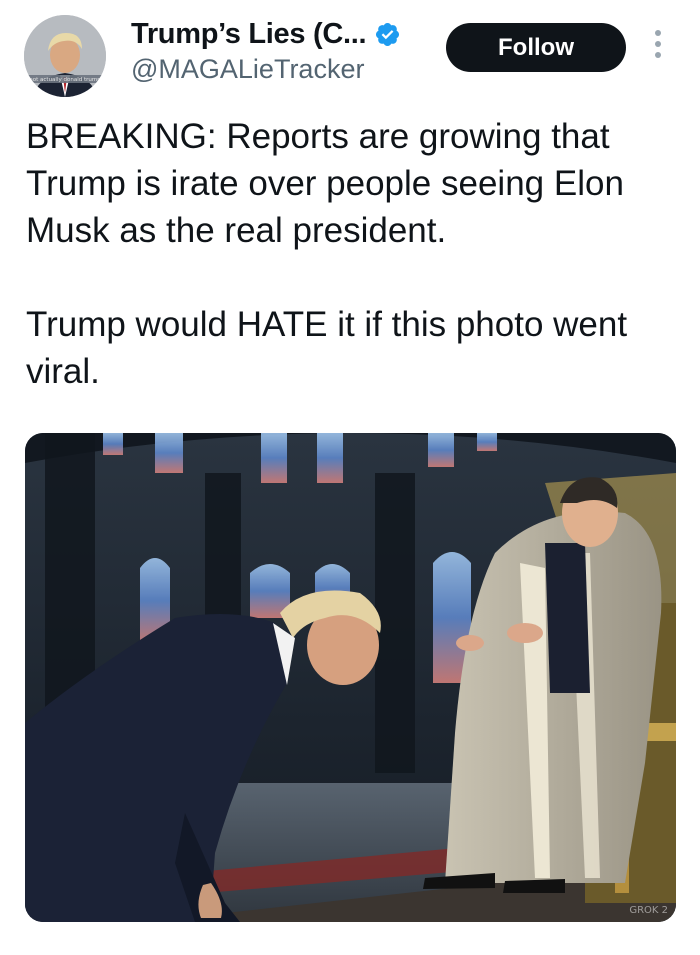 This screenshot has width=700, height=955. Describe the element at coordinates (65, 80) in the screenshot. I see `avatar-caption: not actually donald trump` at that location.